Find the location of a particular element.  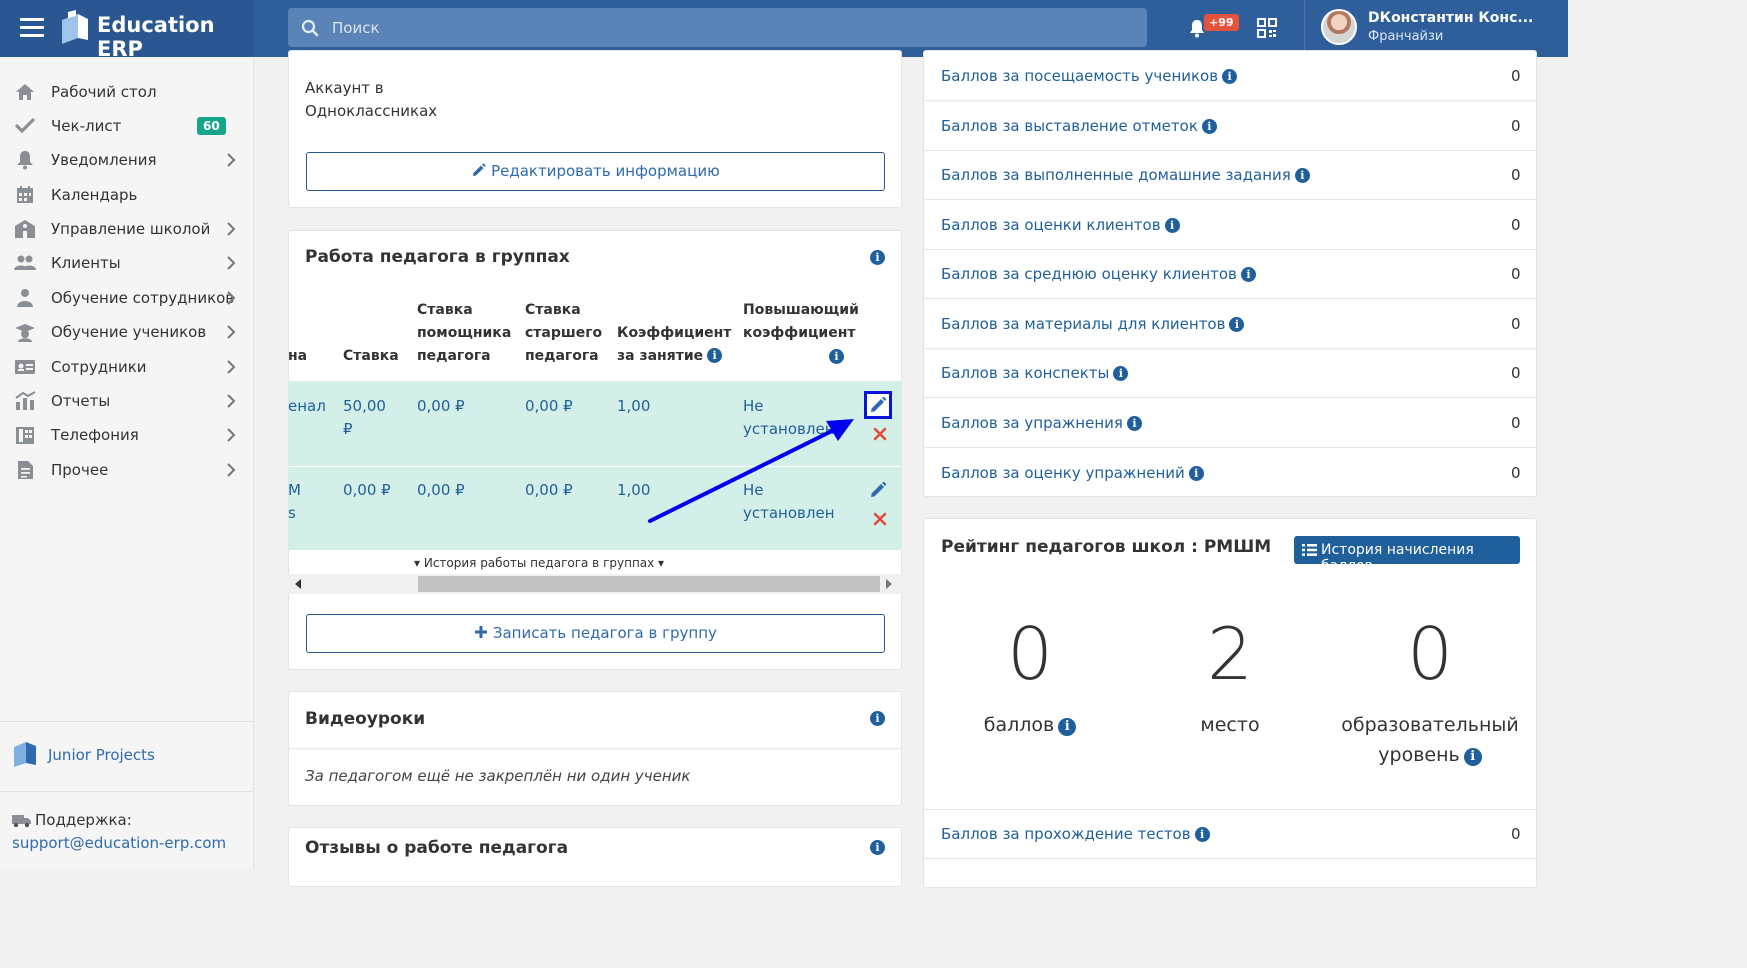

sidebar-item-label: Управление школой is located at coordinates (131, 229).